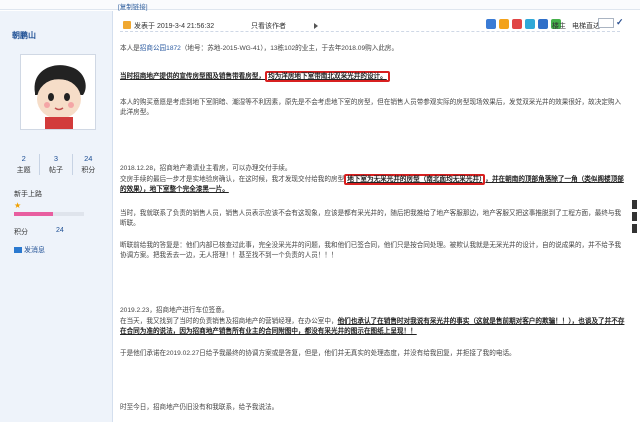 The width and height of the screenshot is (640, 422). I want to click on goto-floor-label: 电梯直达, so click(586, 26).